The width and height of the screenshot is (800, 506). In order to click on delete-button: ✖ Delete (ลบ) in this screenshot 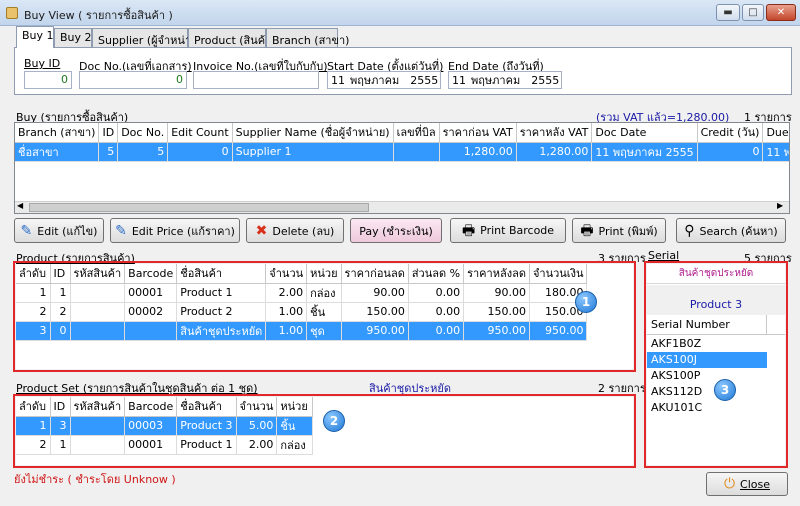, I will do `click(295, 230)`.